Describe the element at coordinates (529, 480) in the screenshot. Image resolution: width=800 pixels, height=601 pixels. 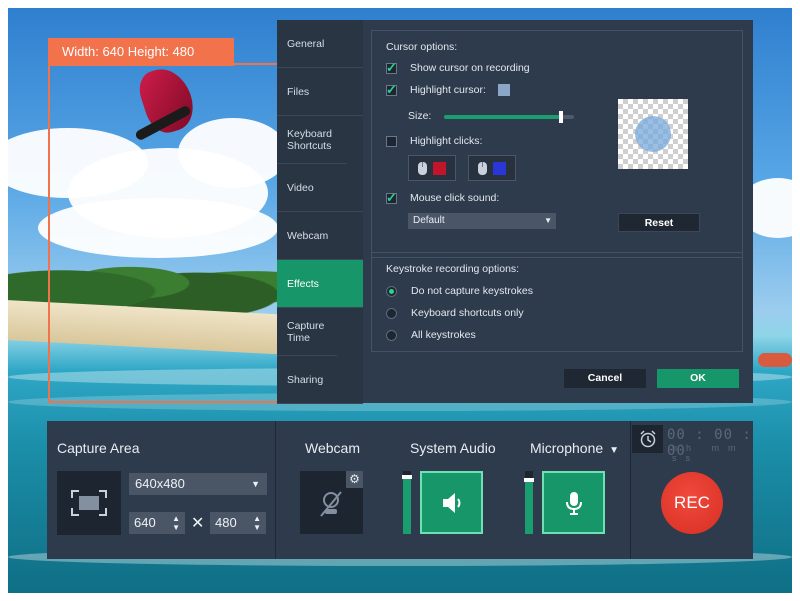
I see `microphone-volume-knob` at that location.